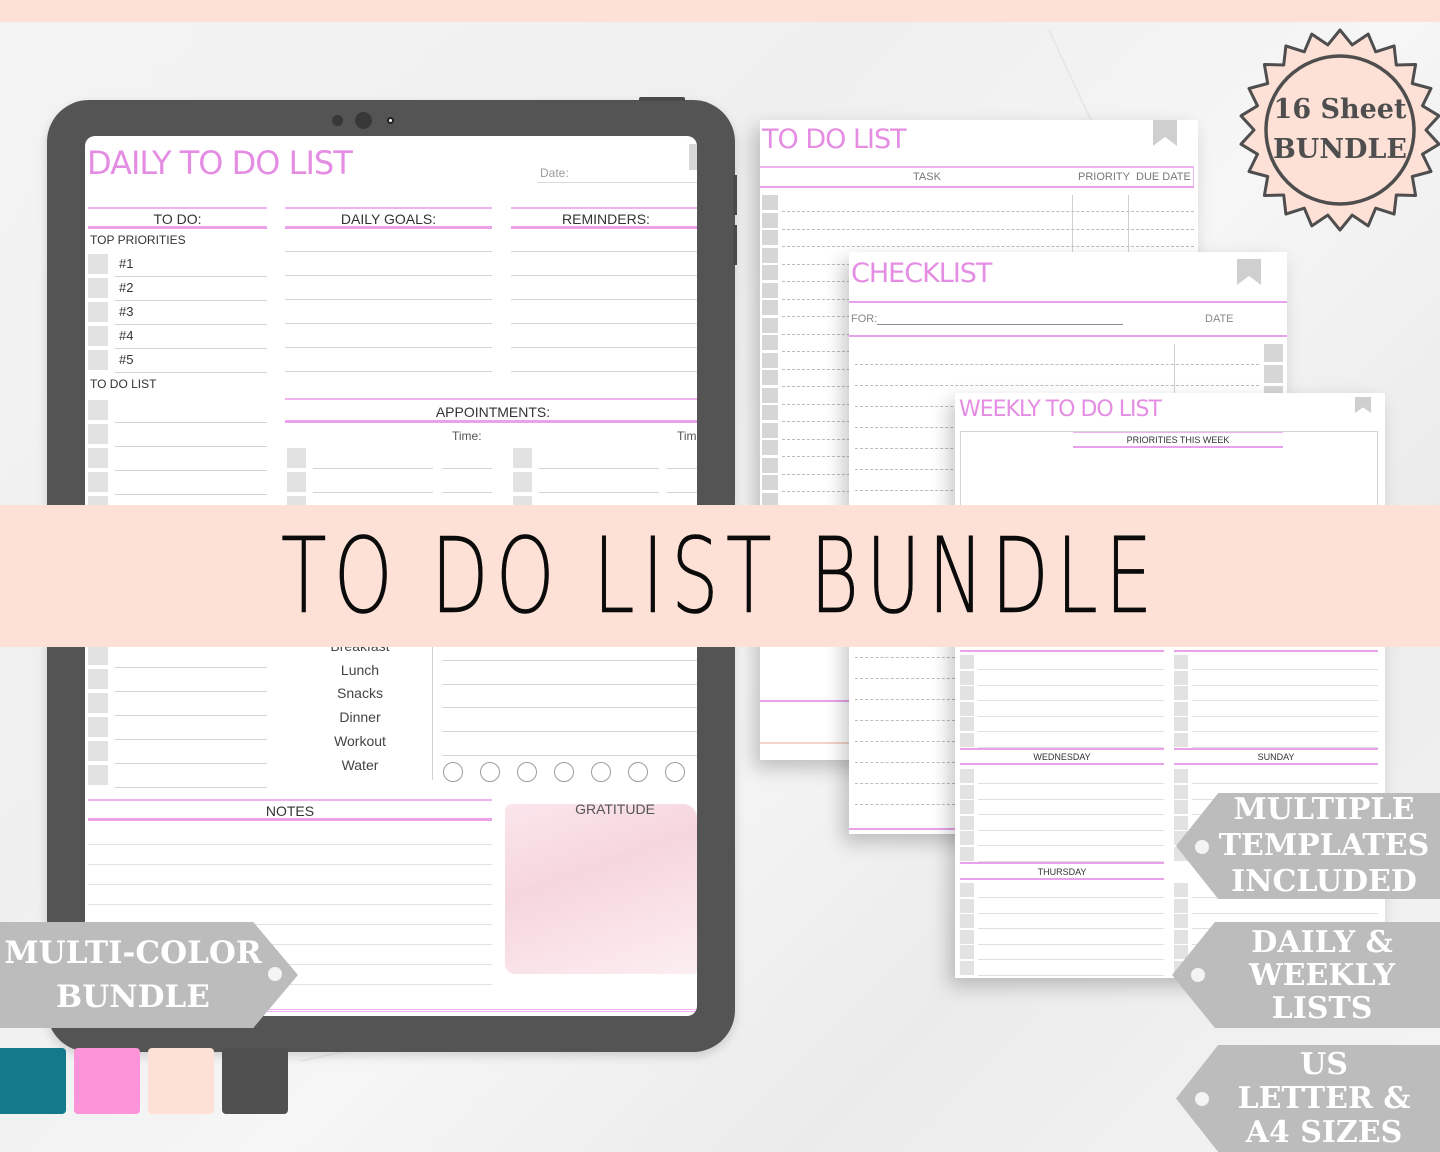 The height and width of the screenshot is (1152, 1440). I want to click on color-swatch-charcoal, so click(255, 1081).